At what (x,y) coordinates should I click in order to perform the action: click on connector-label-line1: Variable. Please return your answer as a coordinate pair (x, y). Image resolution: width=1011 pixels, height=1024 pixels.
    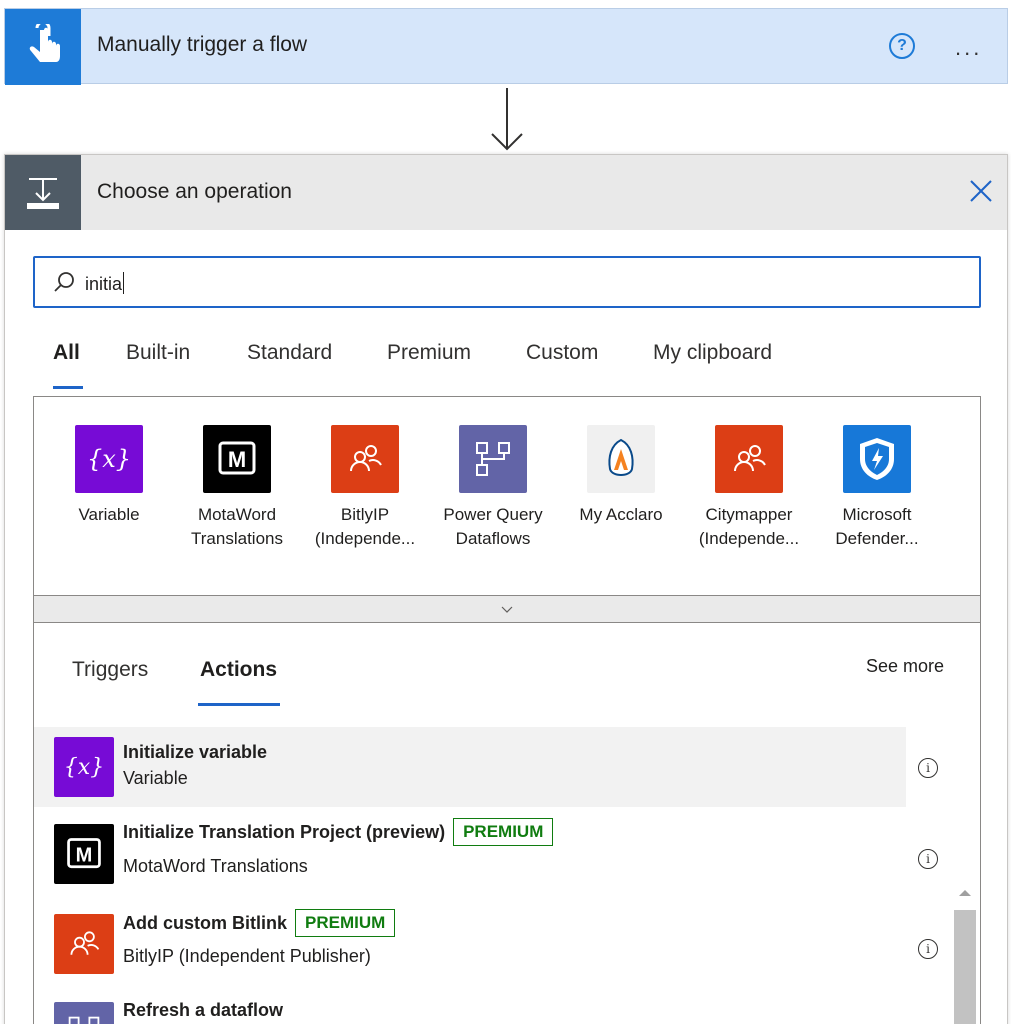
    Looking at the image, I should click on (109, 514).